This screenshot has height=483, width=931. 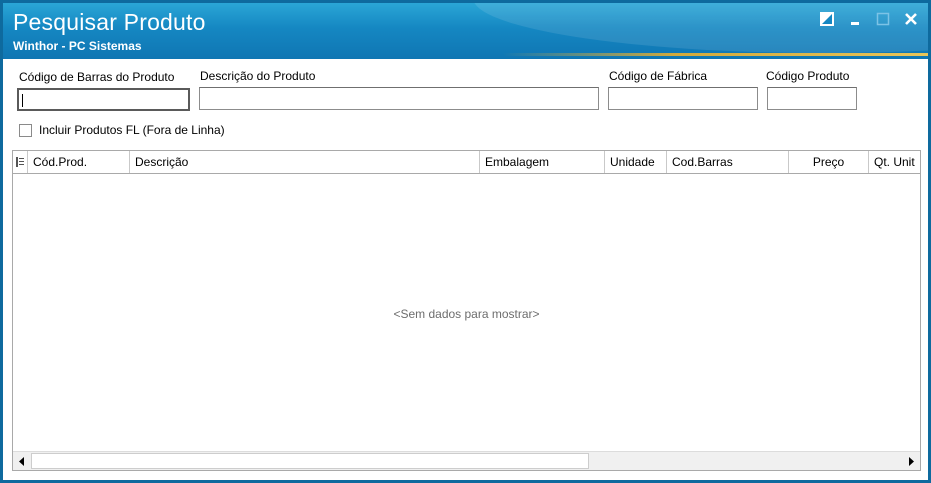 I want to click on empty-grid-message: <Sem dados para mostrar>, so click(x=466, y=314).